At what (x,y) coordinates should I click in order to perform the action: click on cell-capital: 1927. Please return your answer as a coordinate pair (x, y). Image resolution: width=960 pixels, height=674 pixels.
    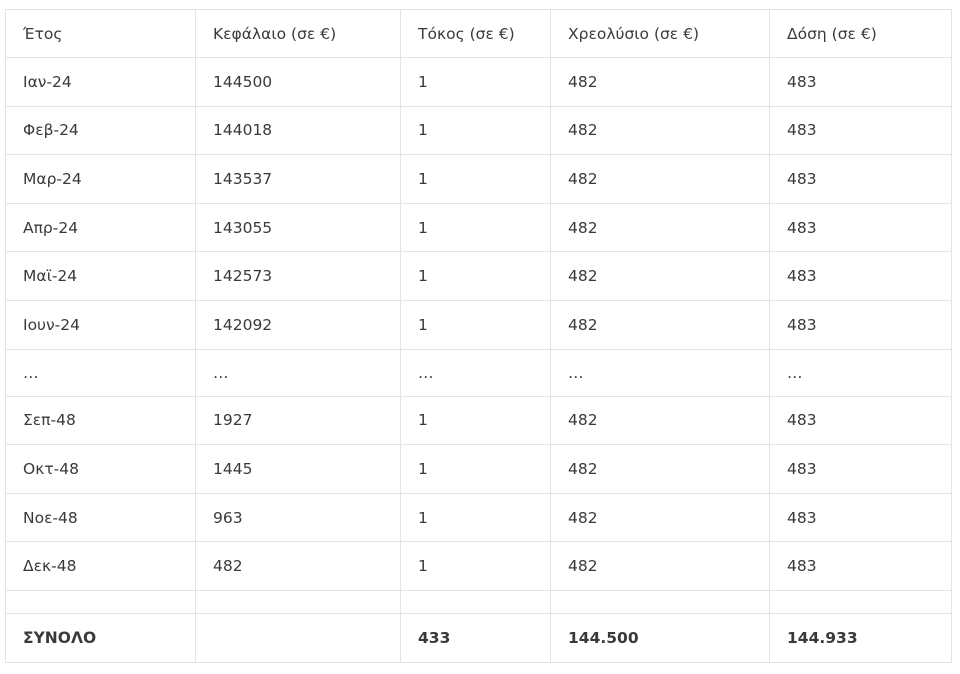
    Looking at the image, I should click on (298, 420).